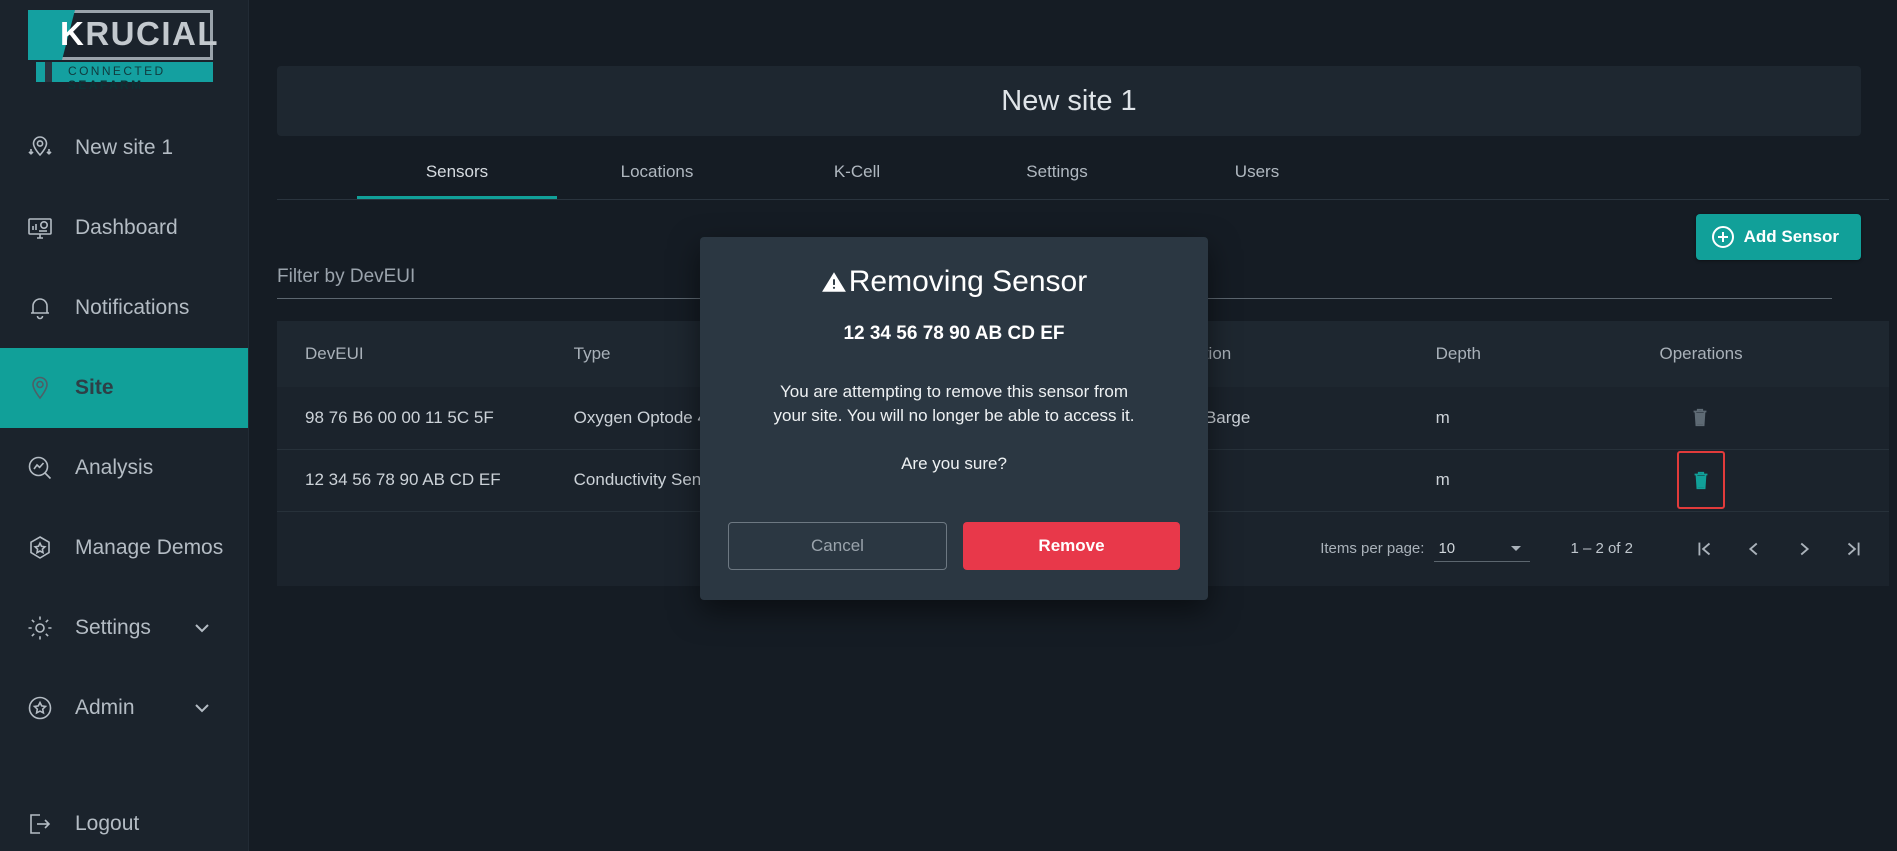 The image size is (1897, 851). Describe the element at coordinates (106, 85) in the screenshot. I see `logo-tagline-bold: SEAFARM` at that location.